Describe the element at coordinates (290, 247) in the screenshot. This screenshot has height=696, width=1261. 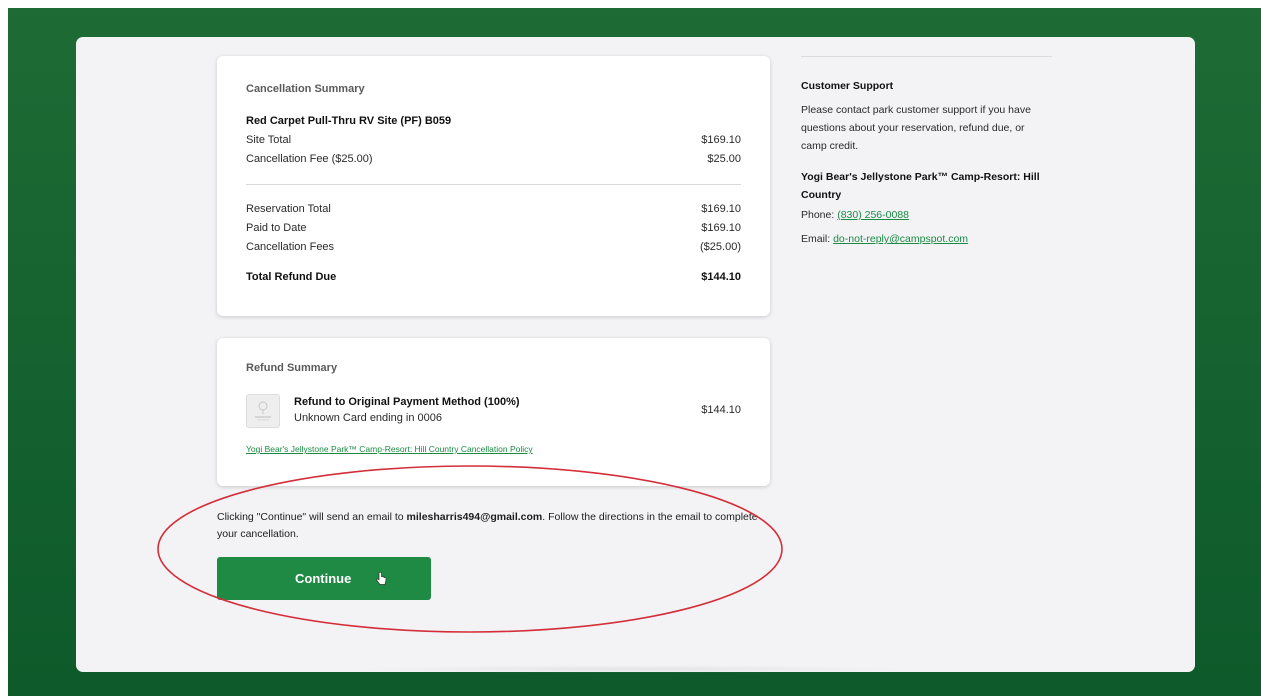
I see `cancellation-fees-label: Cancellation Fees` at that location.